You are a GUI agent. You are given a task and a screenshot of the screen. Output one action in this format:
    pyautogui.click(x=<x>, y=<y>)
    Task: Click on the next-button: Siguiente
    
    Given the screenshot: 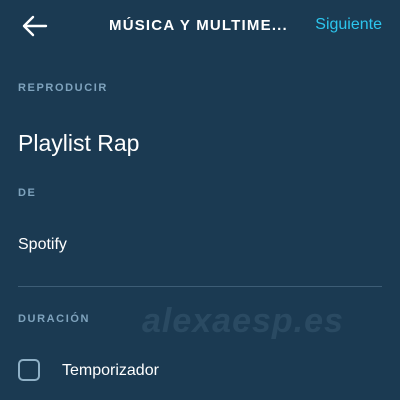 What is the action you would take?
    pyautogui.click(x=348, y=25)
    